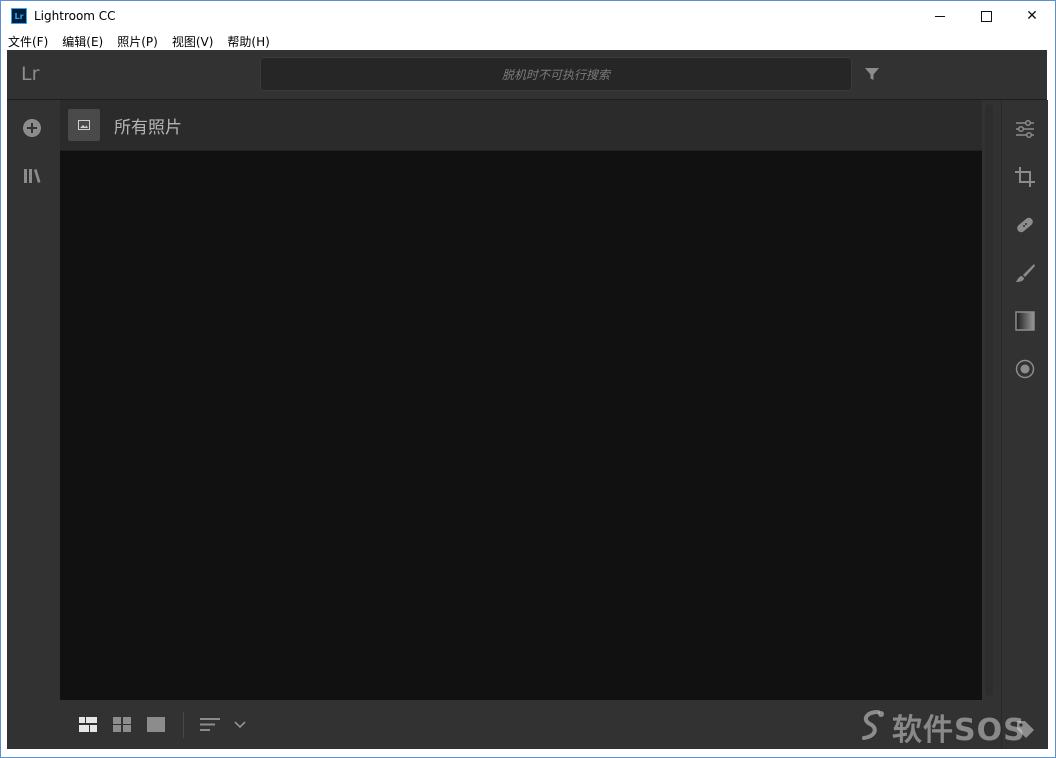 This screenshot has height=758, width=1056. I want to click on filter-icon, so click(872, 74).